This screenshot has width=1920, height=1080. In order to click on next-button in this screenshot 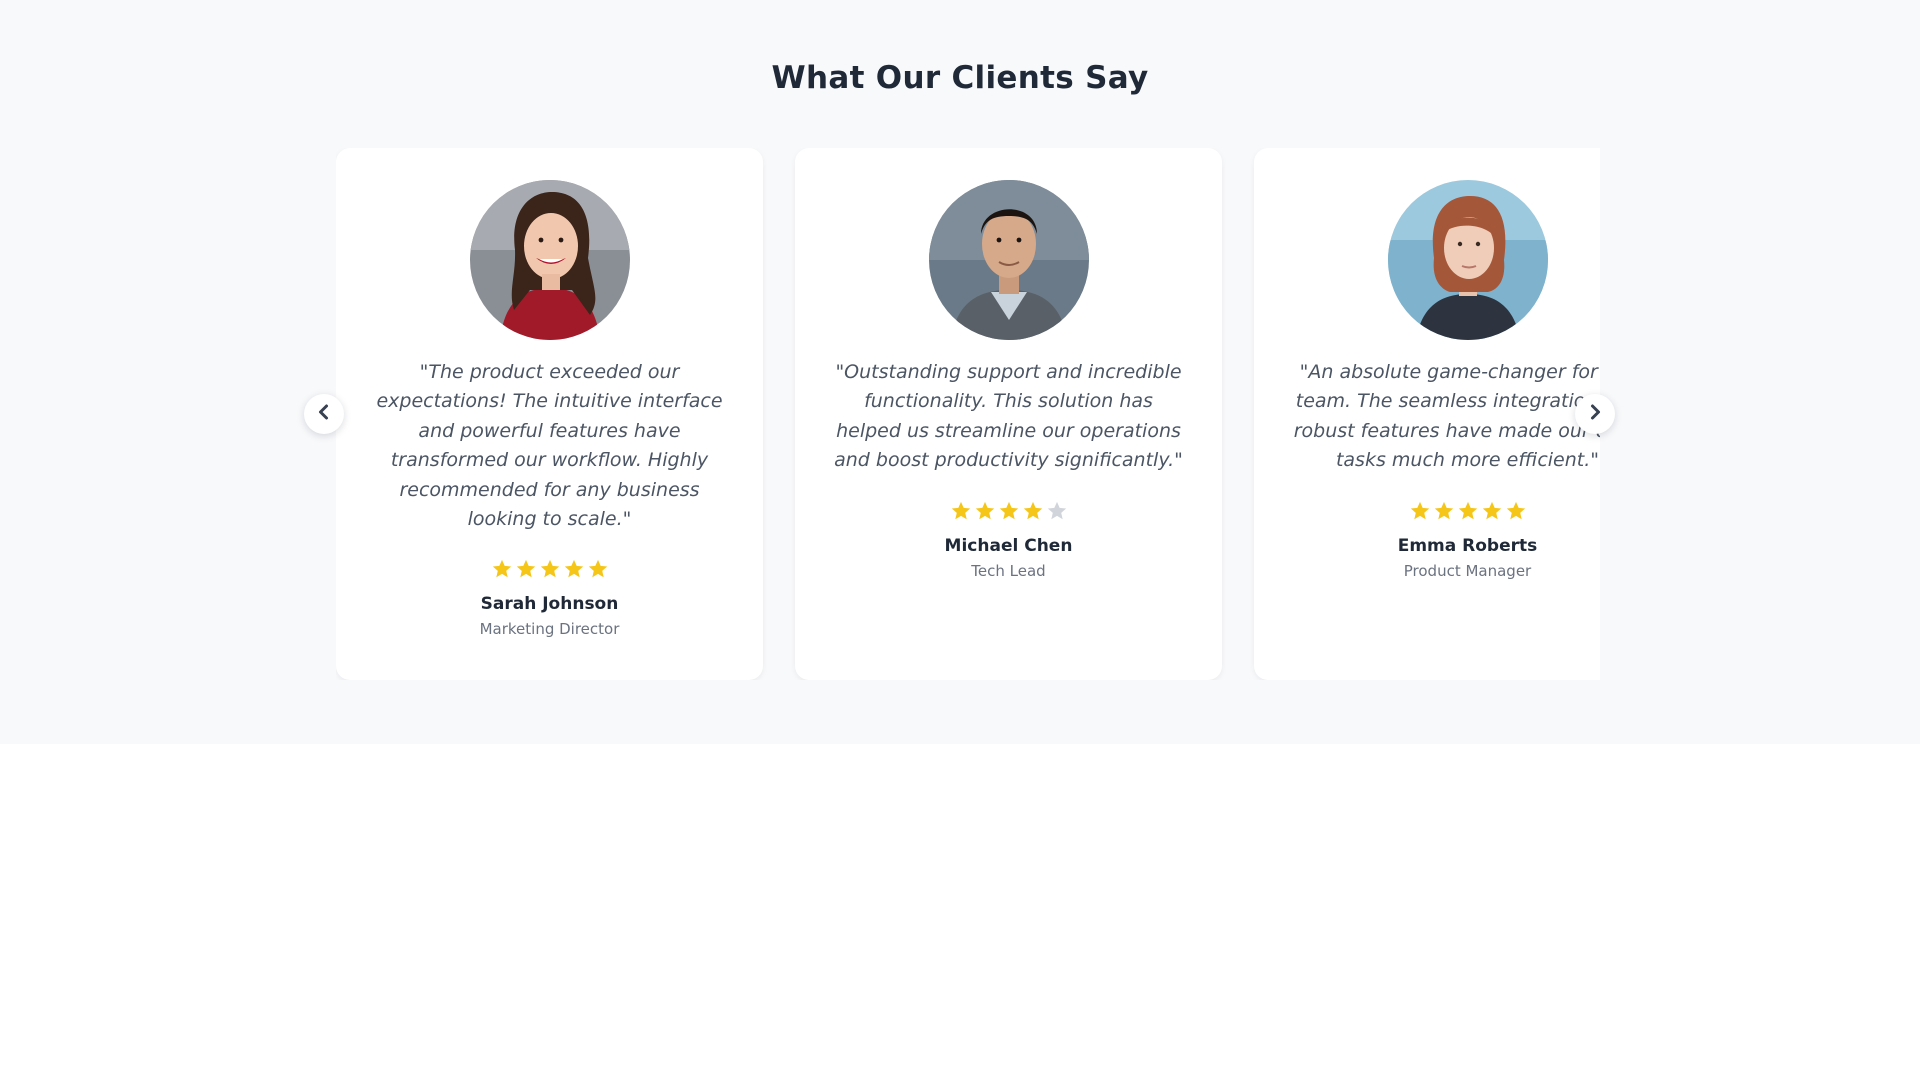, I will do `click(1595, 414)`.